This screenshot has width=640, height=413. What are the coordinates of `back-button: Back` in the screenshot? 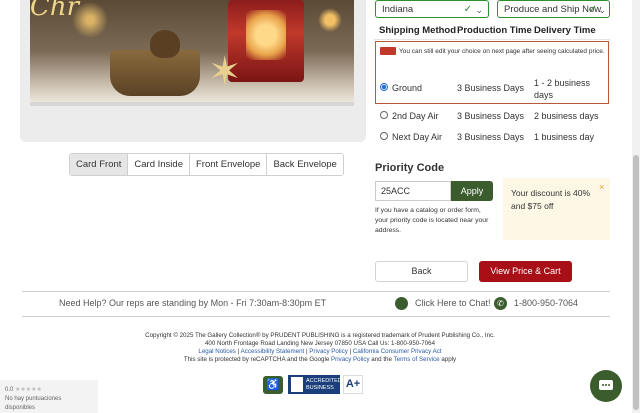 It's located at (421, 271).